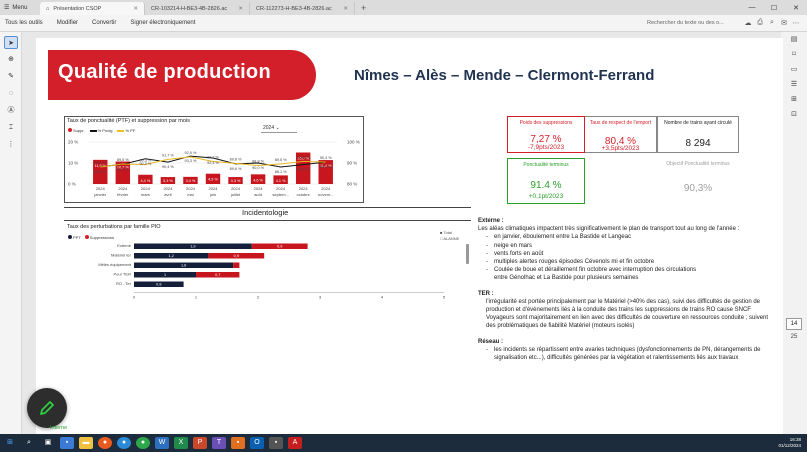 The width and height of the screenshot is (807, 452). What do you see at coordinates (123, 194) in the screenshot?
I see `x-tick-label: février` at bounding box center [123, 194].